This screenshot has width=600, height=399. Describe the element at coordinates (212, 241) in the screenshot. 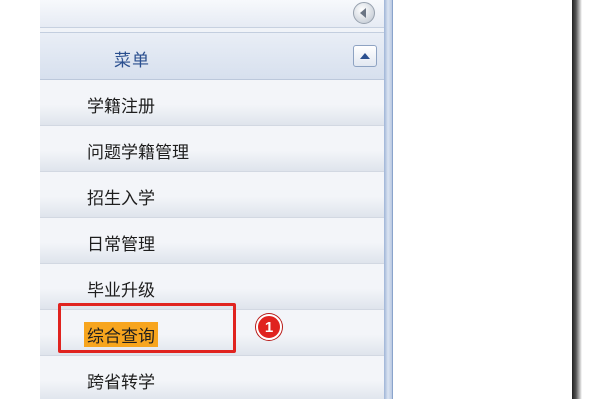

I see `sidebar-item-daily-management: 日常管理` at that location.